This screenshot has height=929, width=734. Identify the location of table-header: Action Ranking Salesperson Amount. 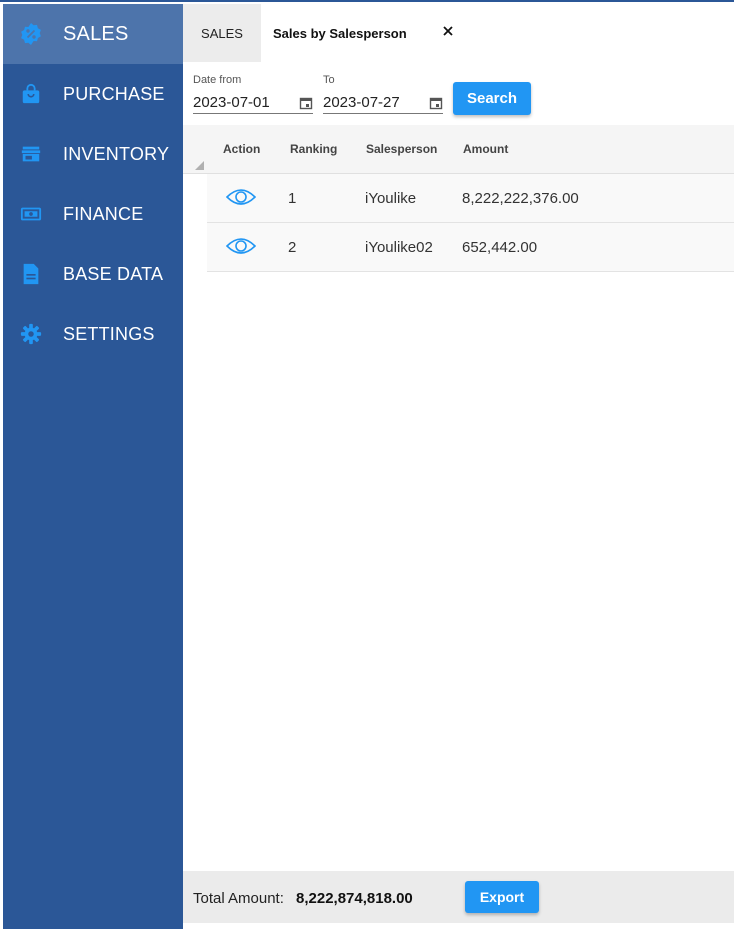
(458, 149).